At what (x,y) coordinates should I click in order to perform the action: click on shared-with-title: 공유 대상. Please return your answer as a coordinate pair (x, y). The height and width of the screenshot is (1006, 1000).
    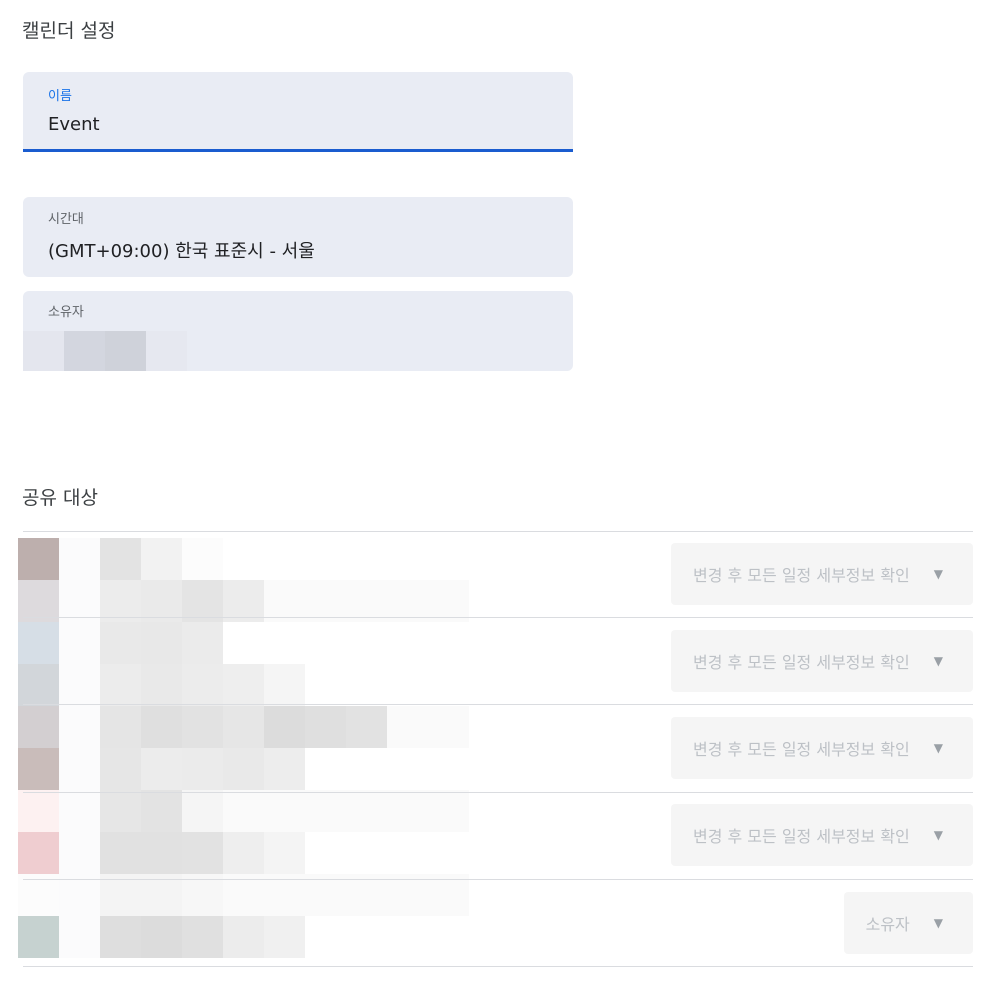
    Looking at the image, I should click on (60, 498).